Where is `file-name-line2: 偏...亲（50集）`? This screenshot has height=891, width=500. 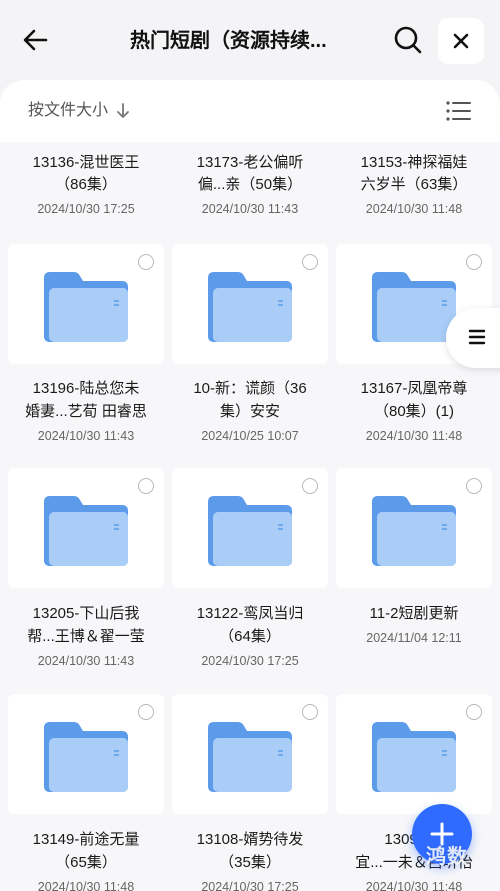
file-name-line2: 偏...亲（50集） is located at coordinates (250, 184).